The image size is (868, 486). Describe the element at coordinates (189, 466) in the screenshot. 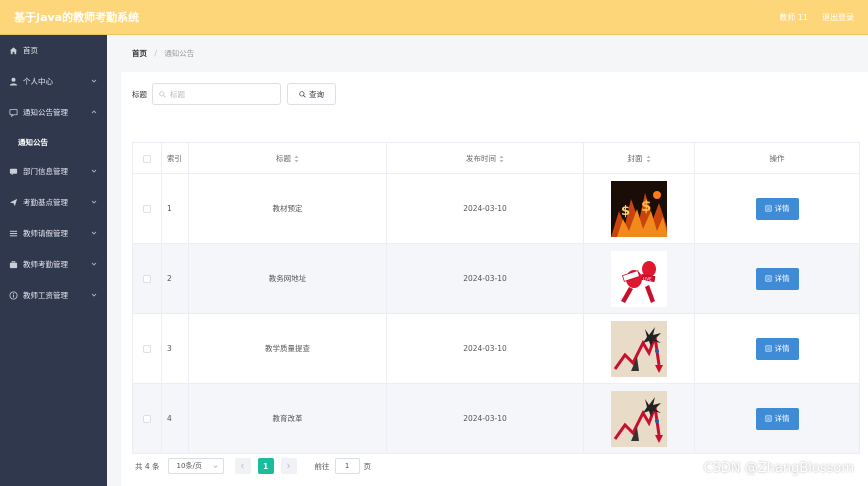

I see `page-size-value: 10条/页` at that location.